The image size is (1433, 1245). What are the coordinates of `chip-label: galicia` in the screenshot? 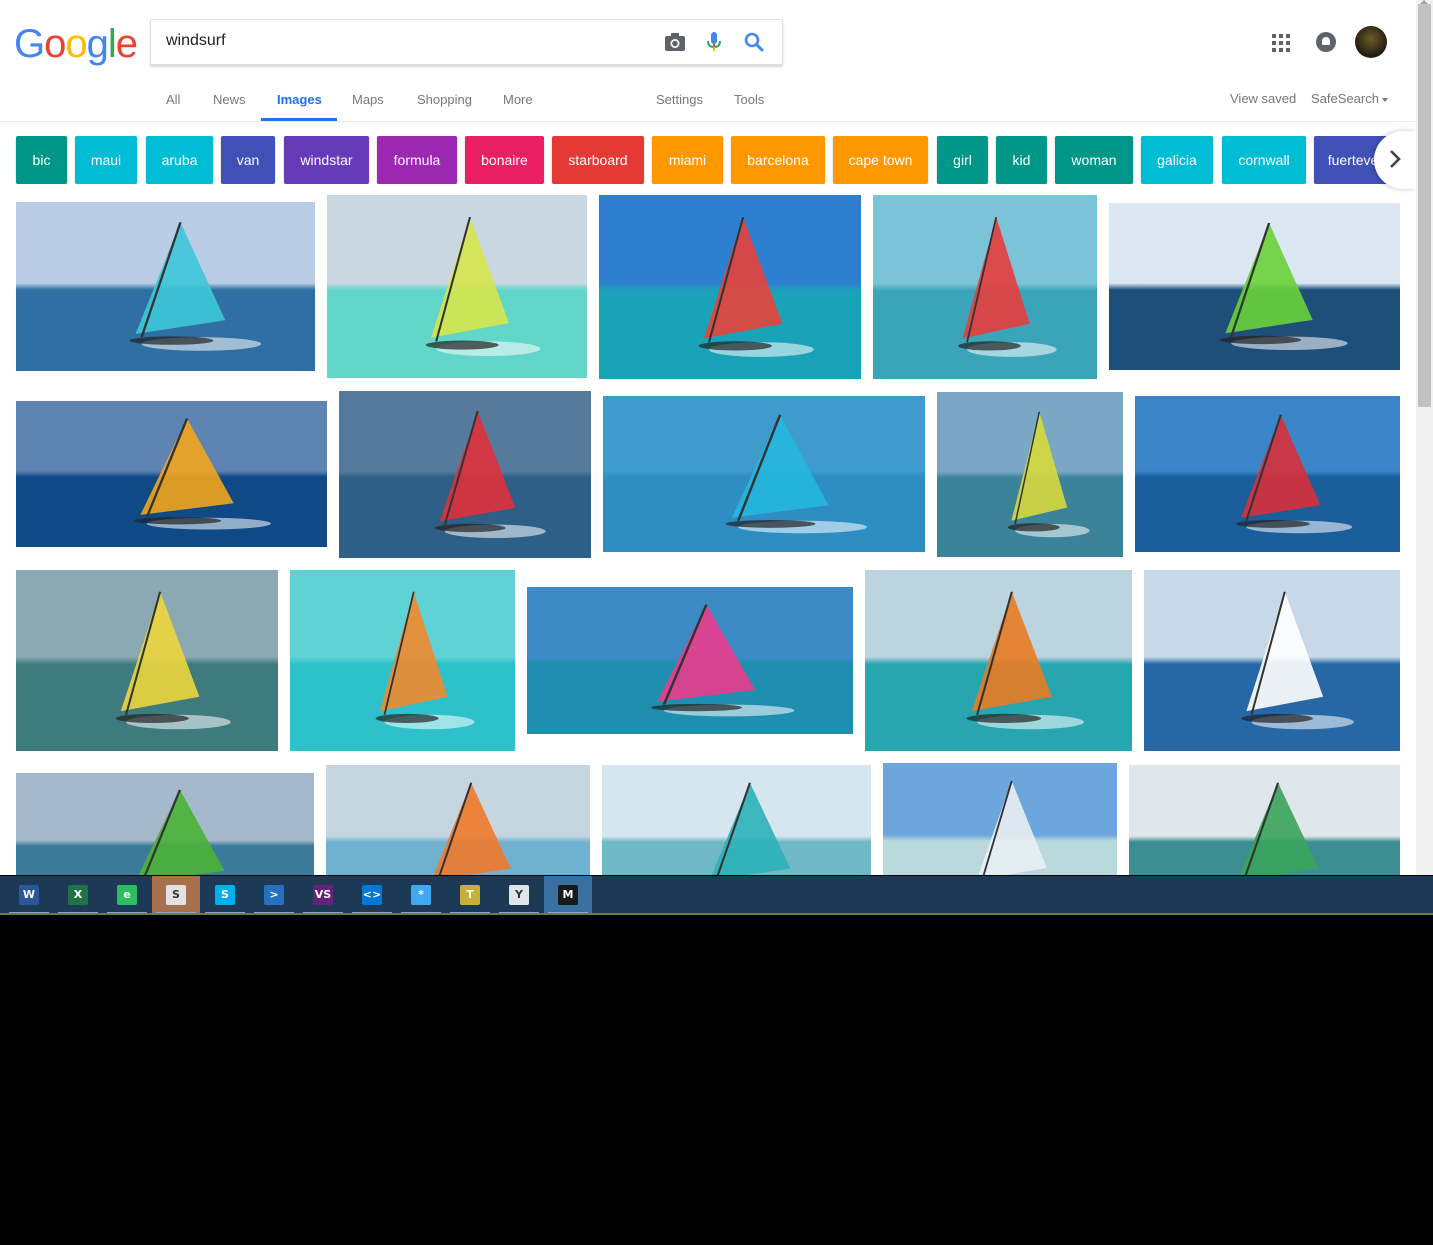 It's located at (1177, 160).